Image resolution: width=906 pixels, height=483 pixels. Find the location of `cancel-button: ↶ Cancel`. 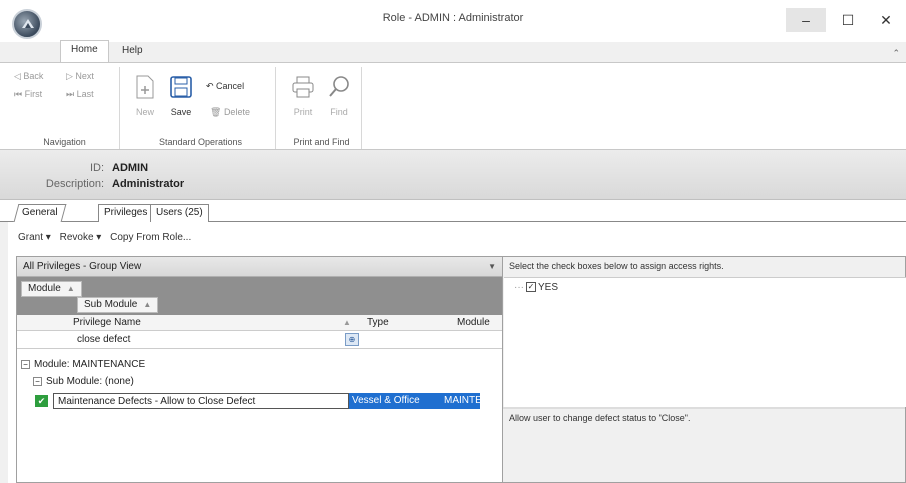

cancel-button: ↶ Cancel is located at coordinates (225, 86).